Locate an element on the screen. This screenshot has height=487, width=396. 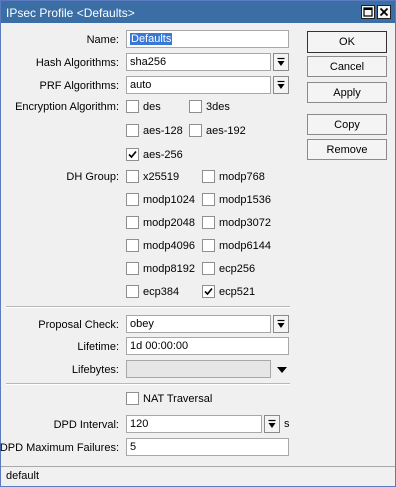
maximize-icon is located at coordinates (368, 12).